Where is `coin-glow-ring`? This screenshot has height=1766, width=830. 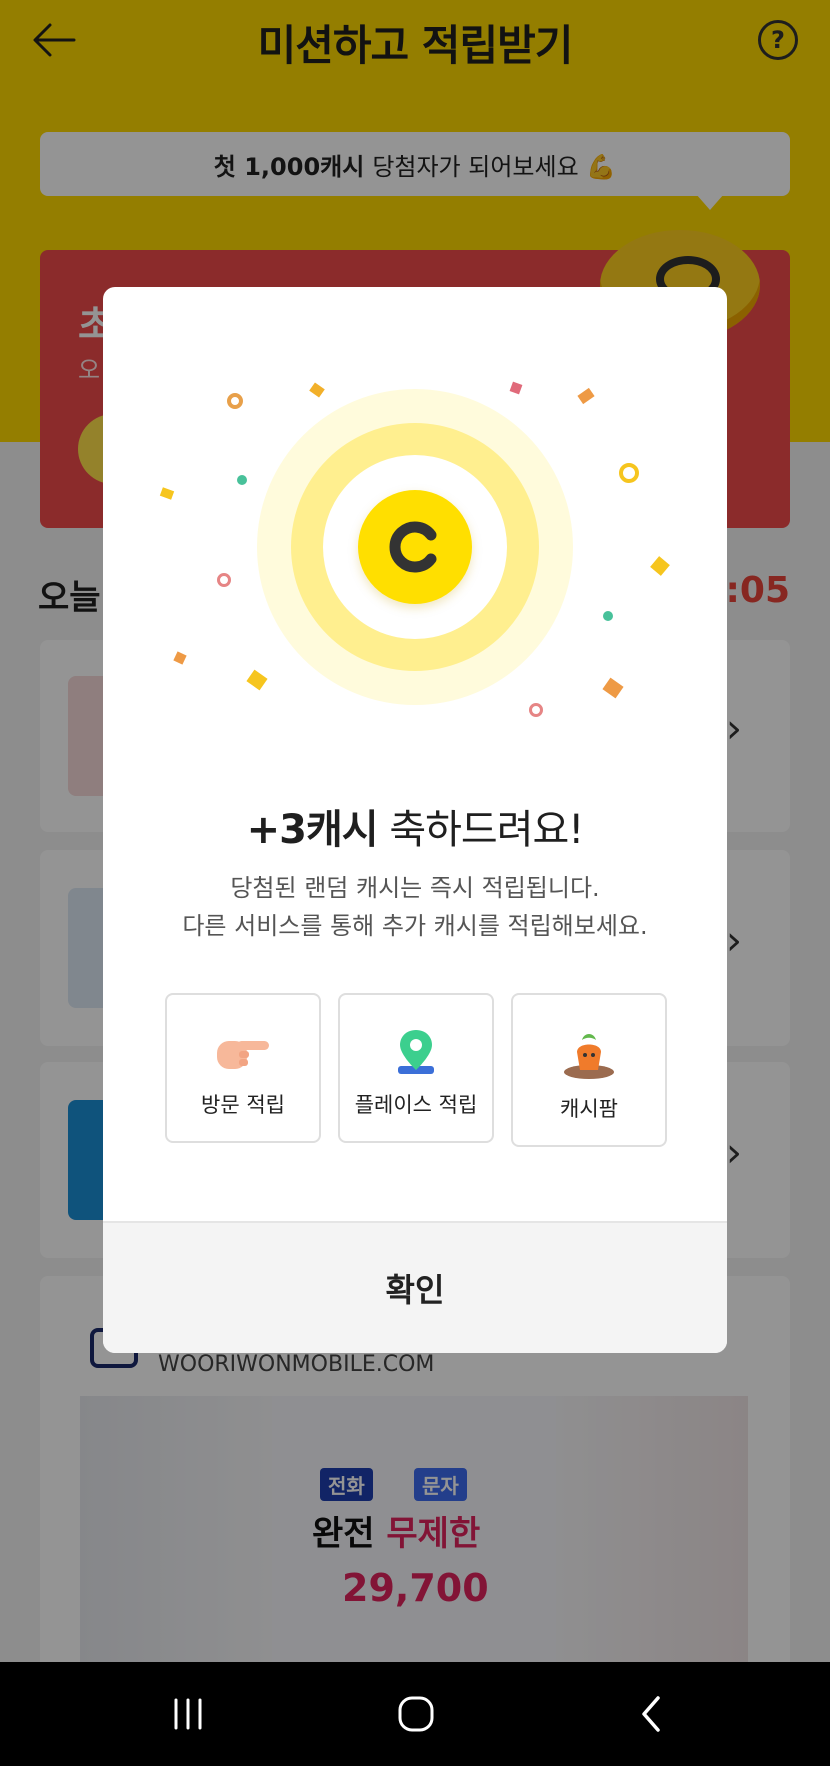
coin-glow-ring is located at coordinates (415, 547).